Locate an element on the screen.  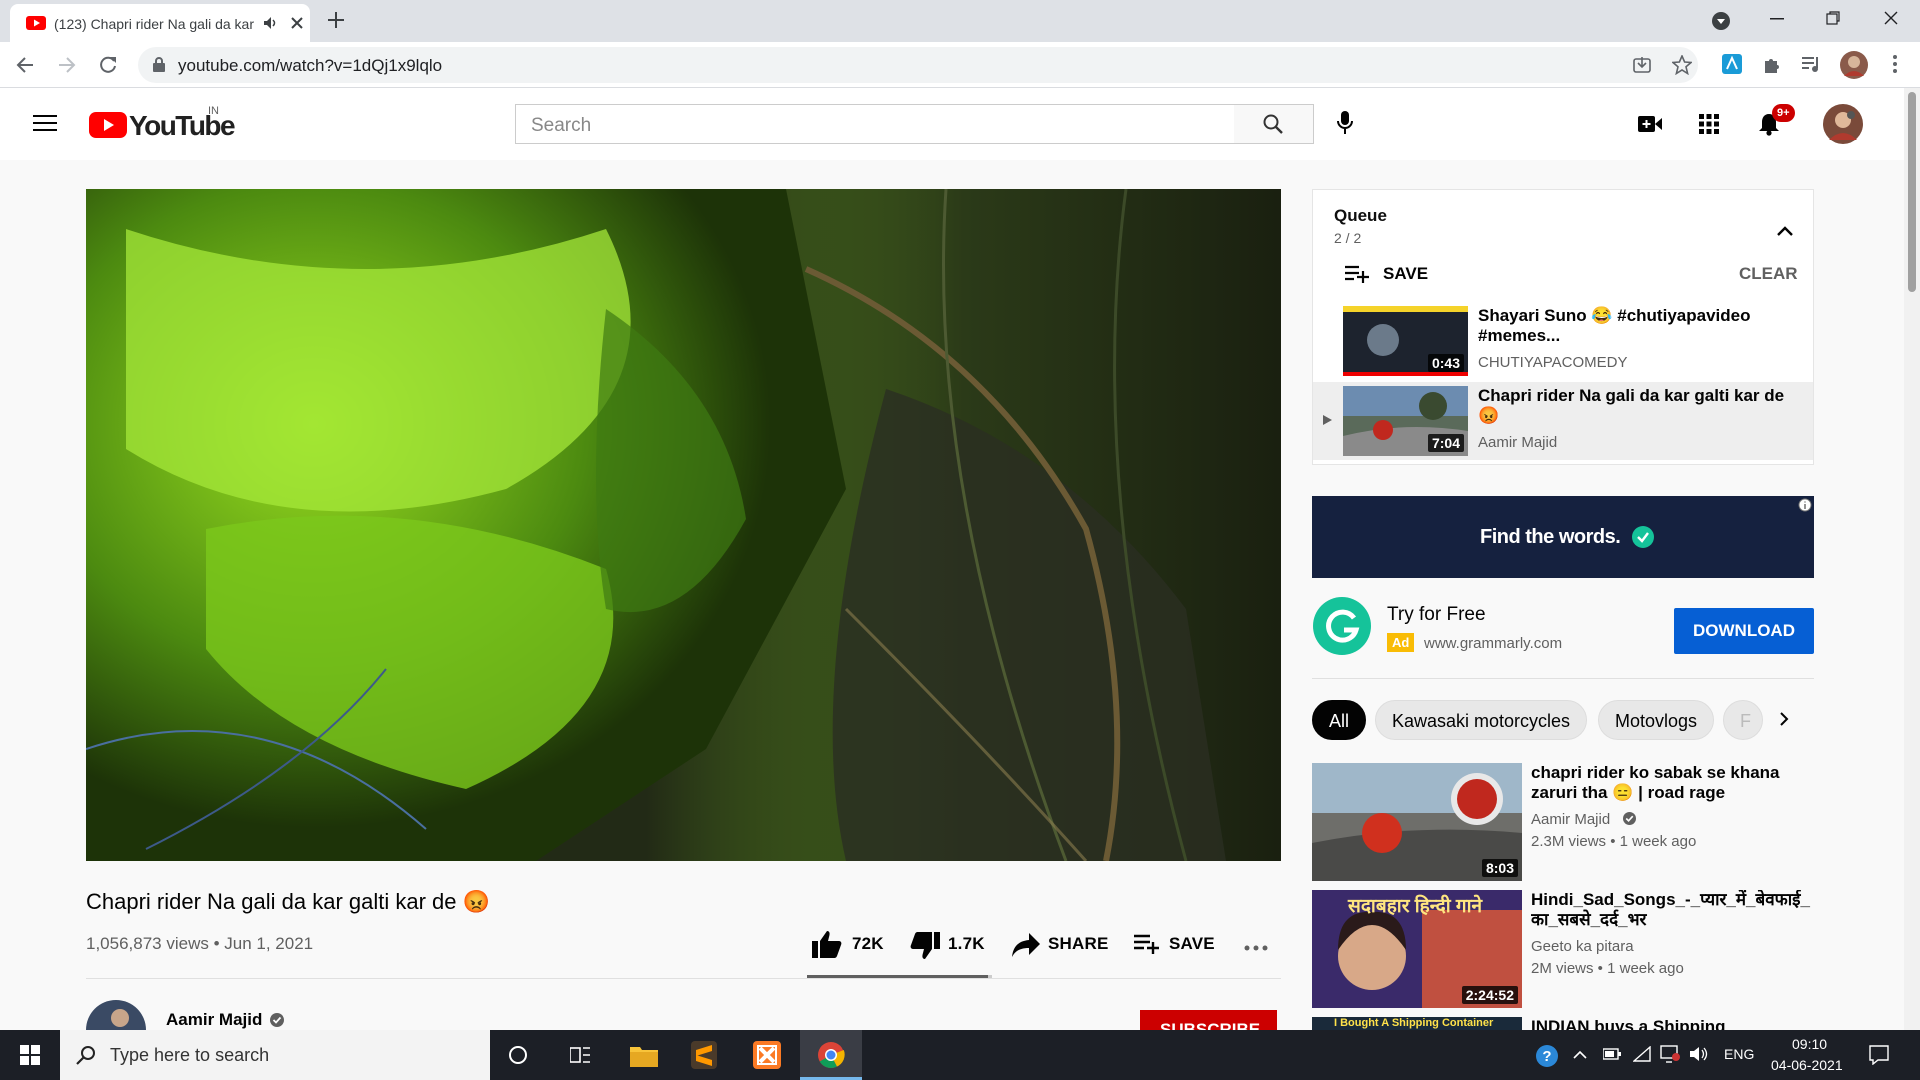
ad-banner-text: Find the words. is located at coordinates (1550, 537).